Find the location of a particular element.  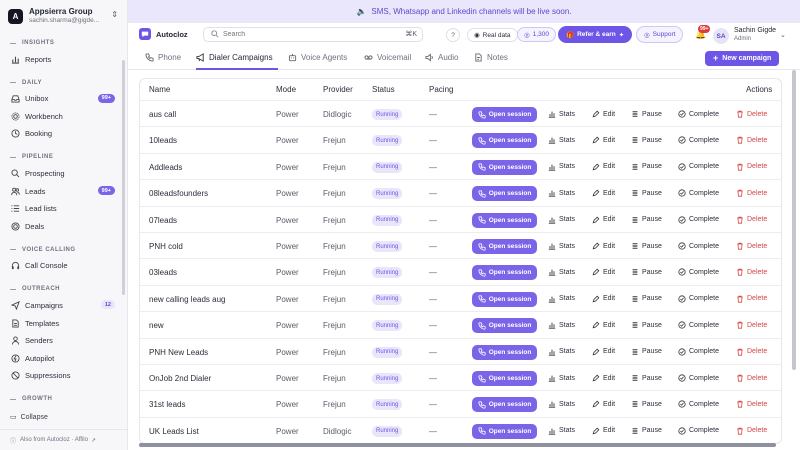

campaign-name: 31st leads is located at coordinates (167, 404).